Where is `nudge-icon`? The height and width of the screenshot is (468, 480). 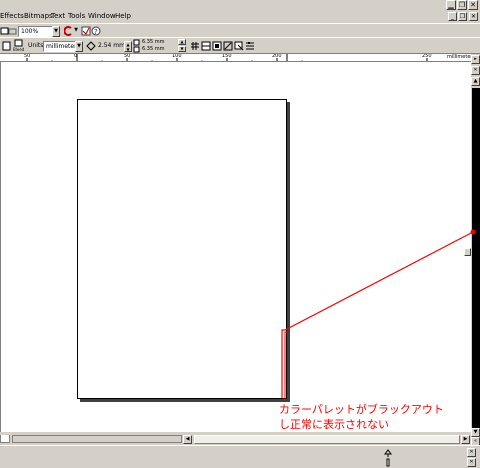 nudge-icon is located at coordinates (91, 46).